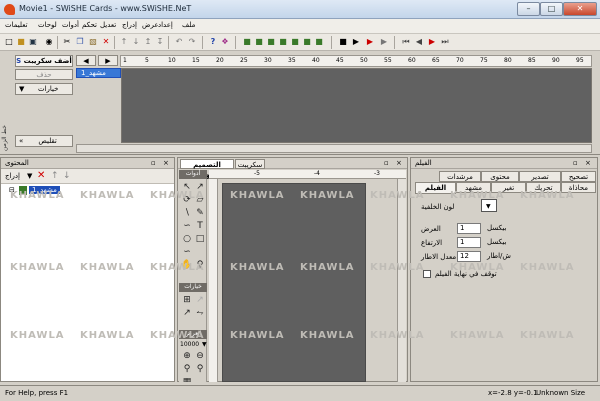  Describe the element at coordinates (432, 42) in the screenshot. I see `forward-icon: ▶` at that location.